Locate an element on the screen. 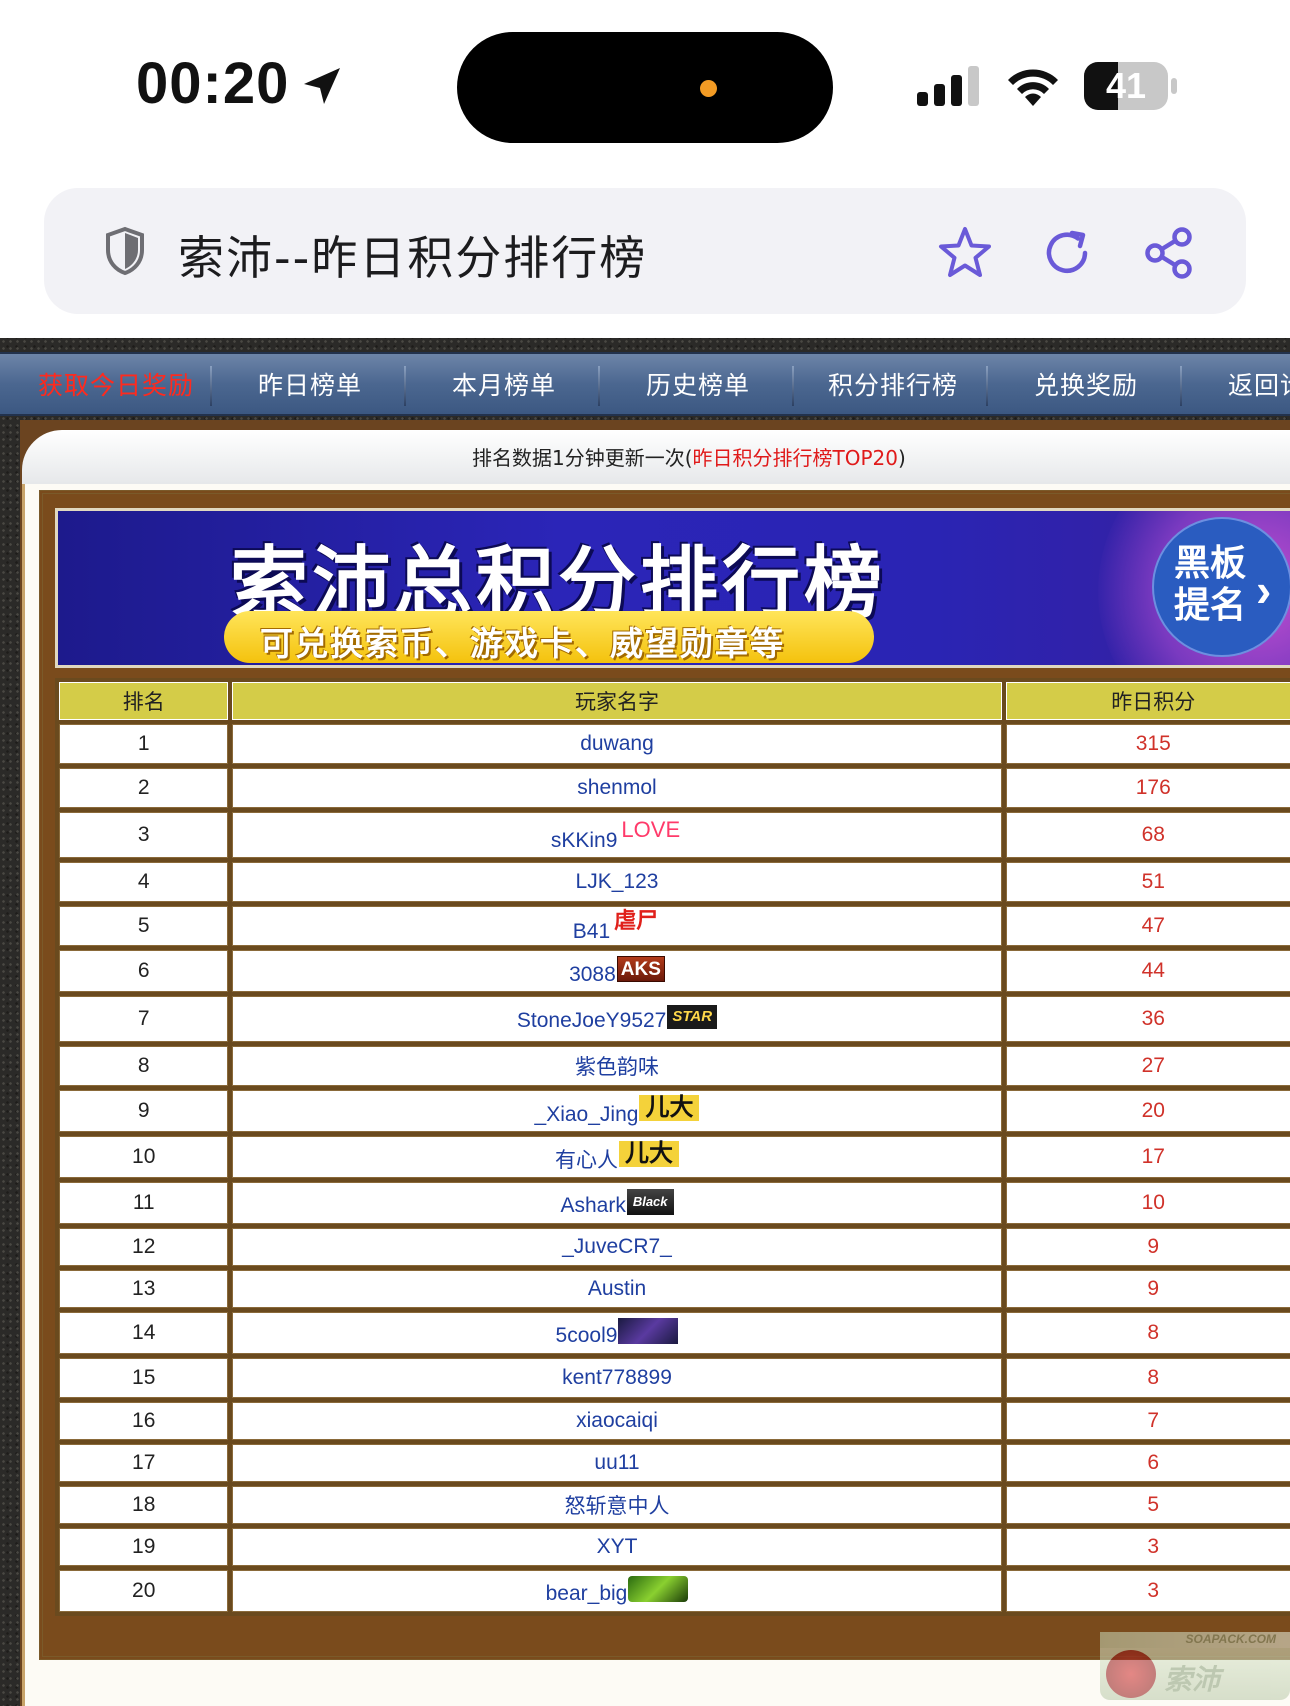 This screenshot has width=1290, height=1706. player-name-link: duwang is located at coordinates (617, 743).